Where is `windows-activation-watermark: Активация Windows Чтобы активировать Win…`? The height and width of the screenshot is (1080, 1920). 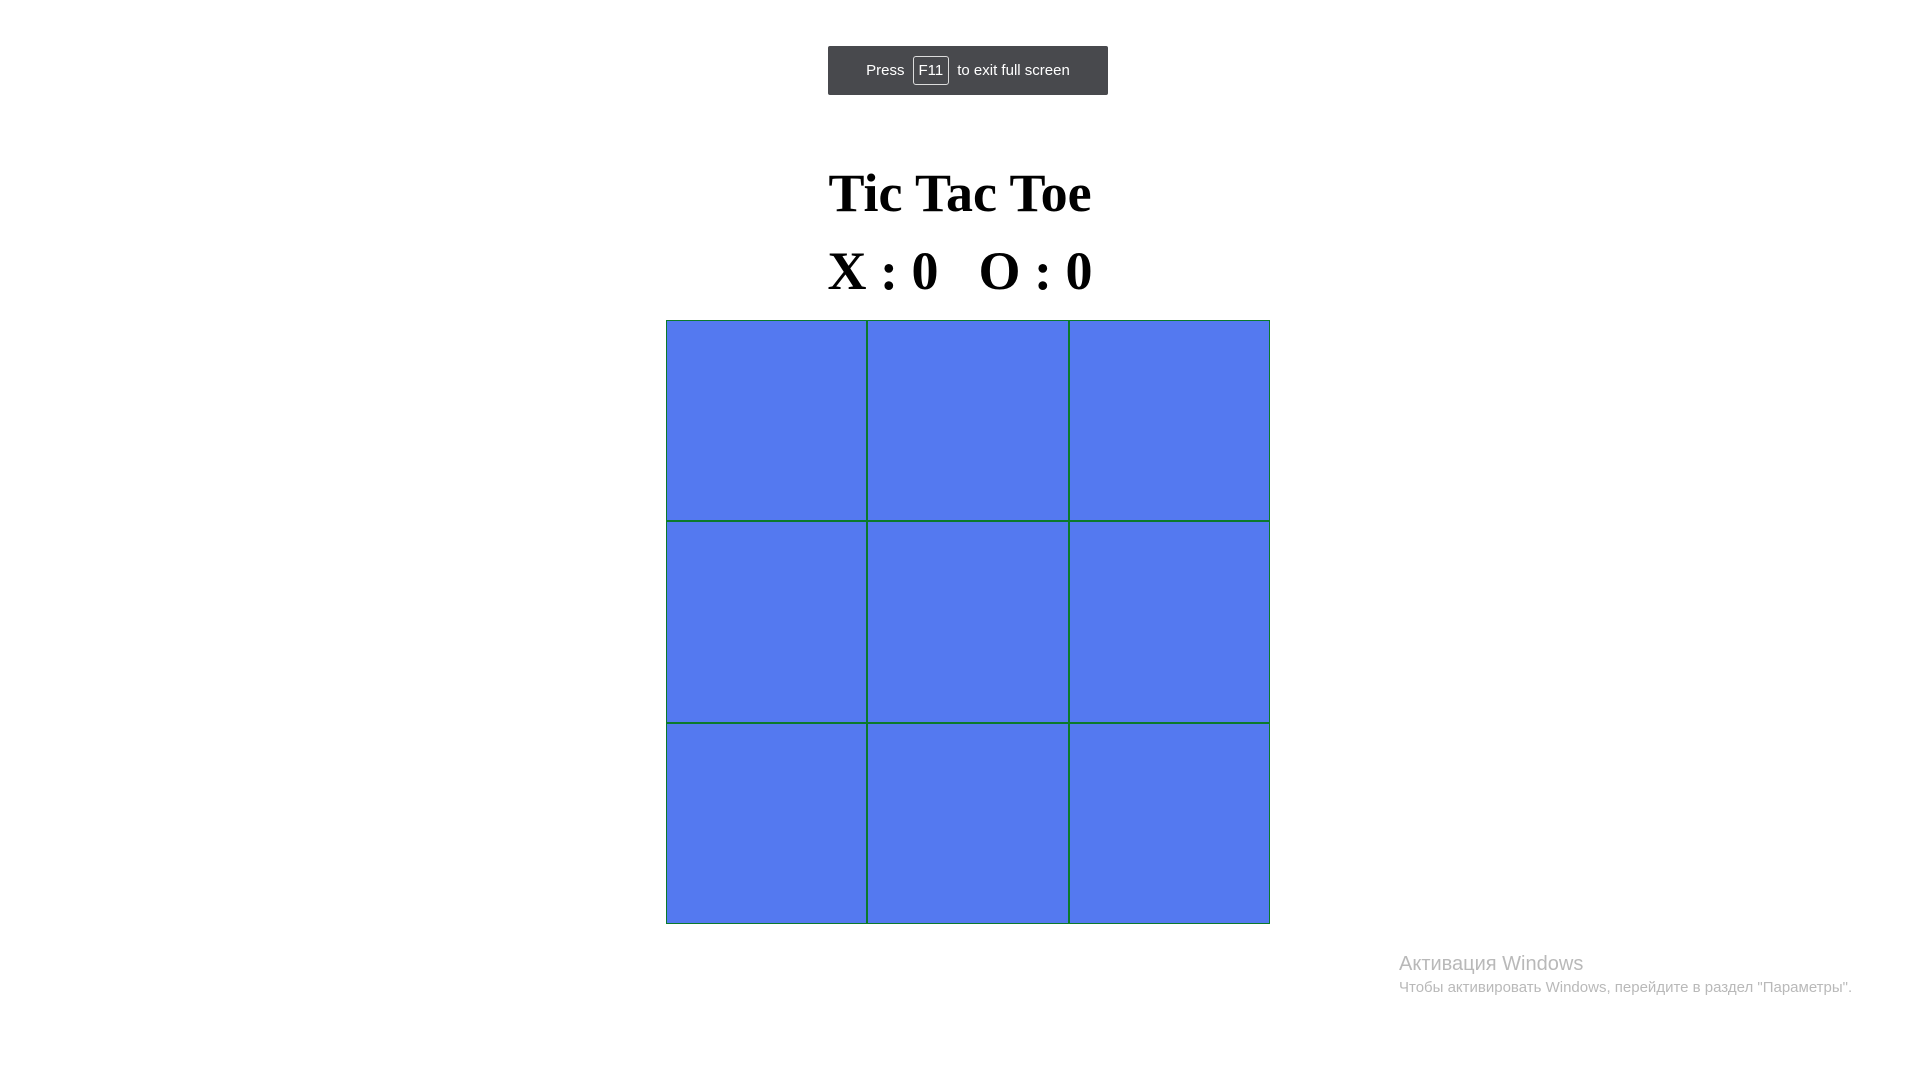 windows-activation-watermark: Активация Windows Чтобы активировать Win… is located at coordinates (1625, 975).